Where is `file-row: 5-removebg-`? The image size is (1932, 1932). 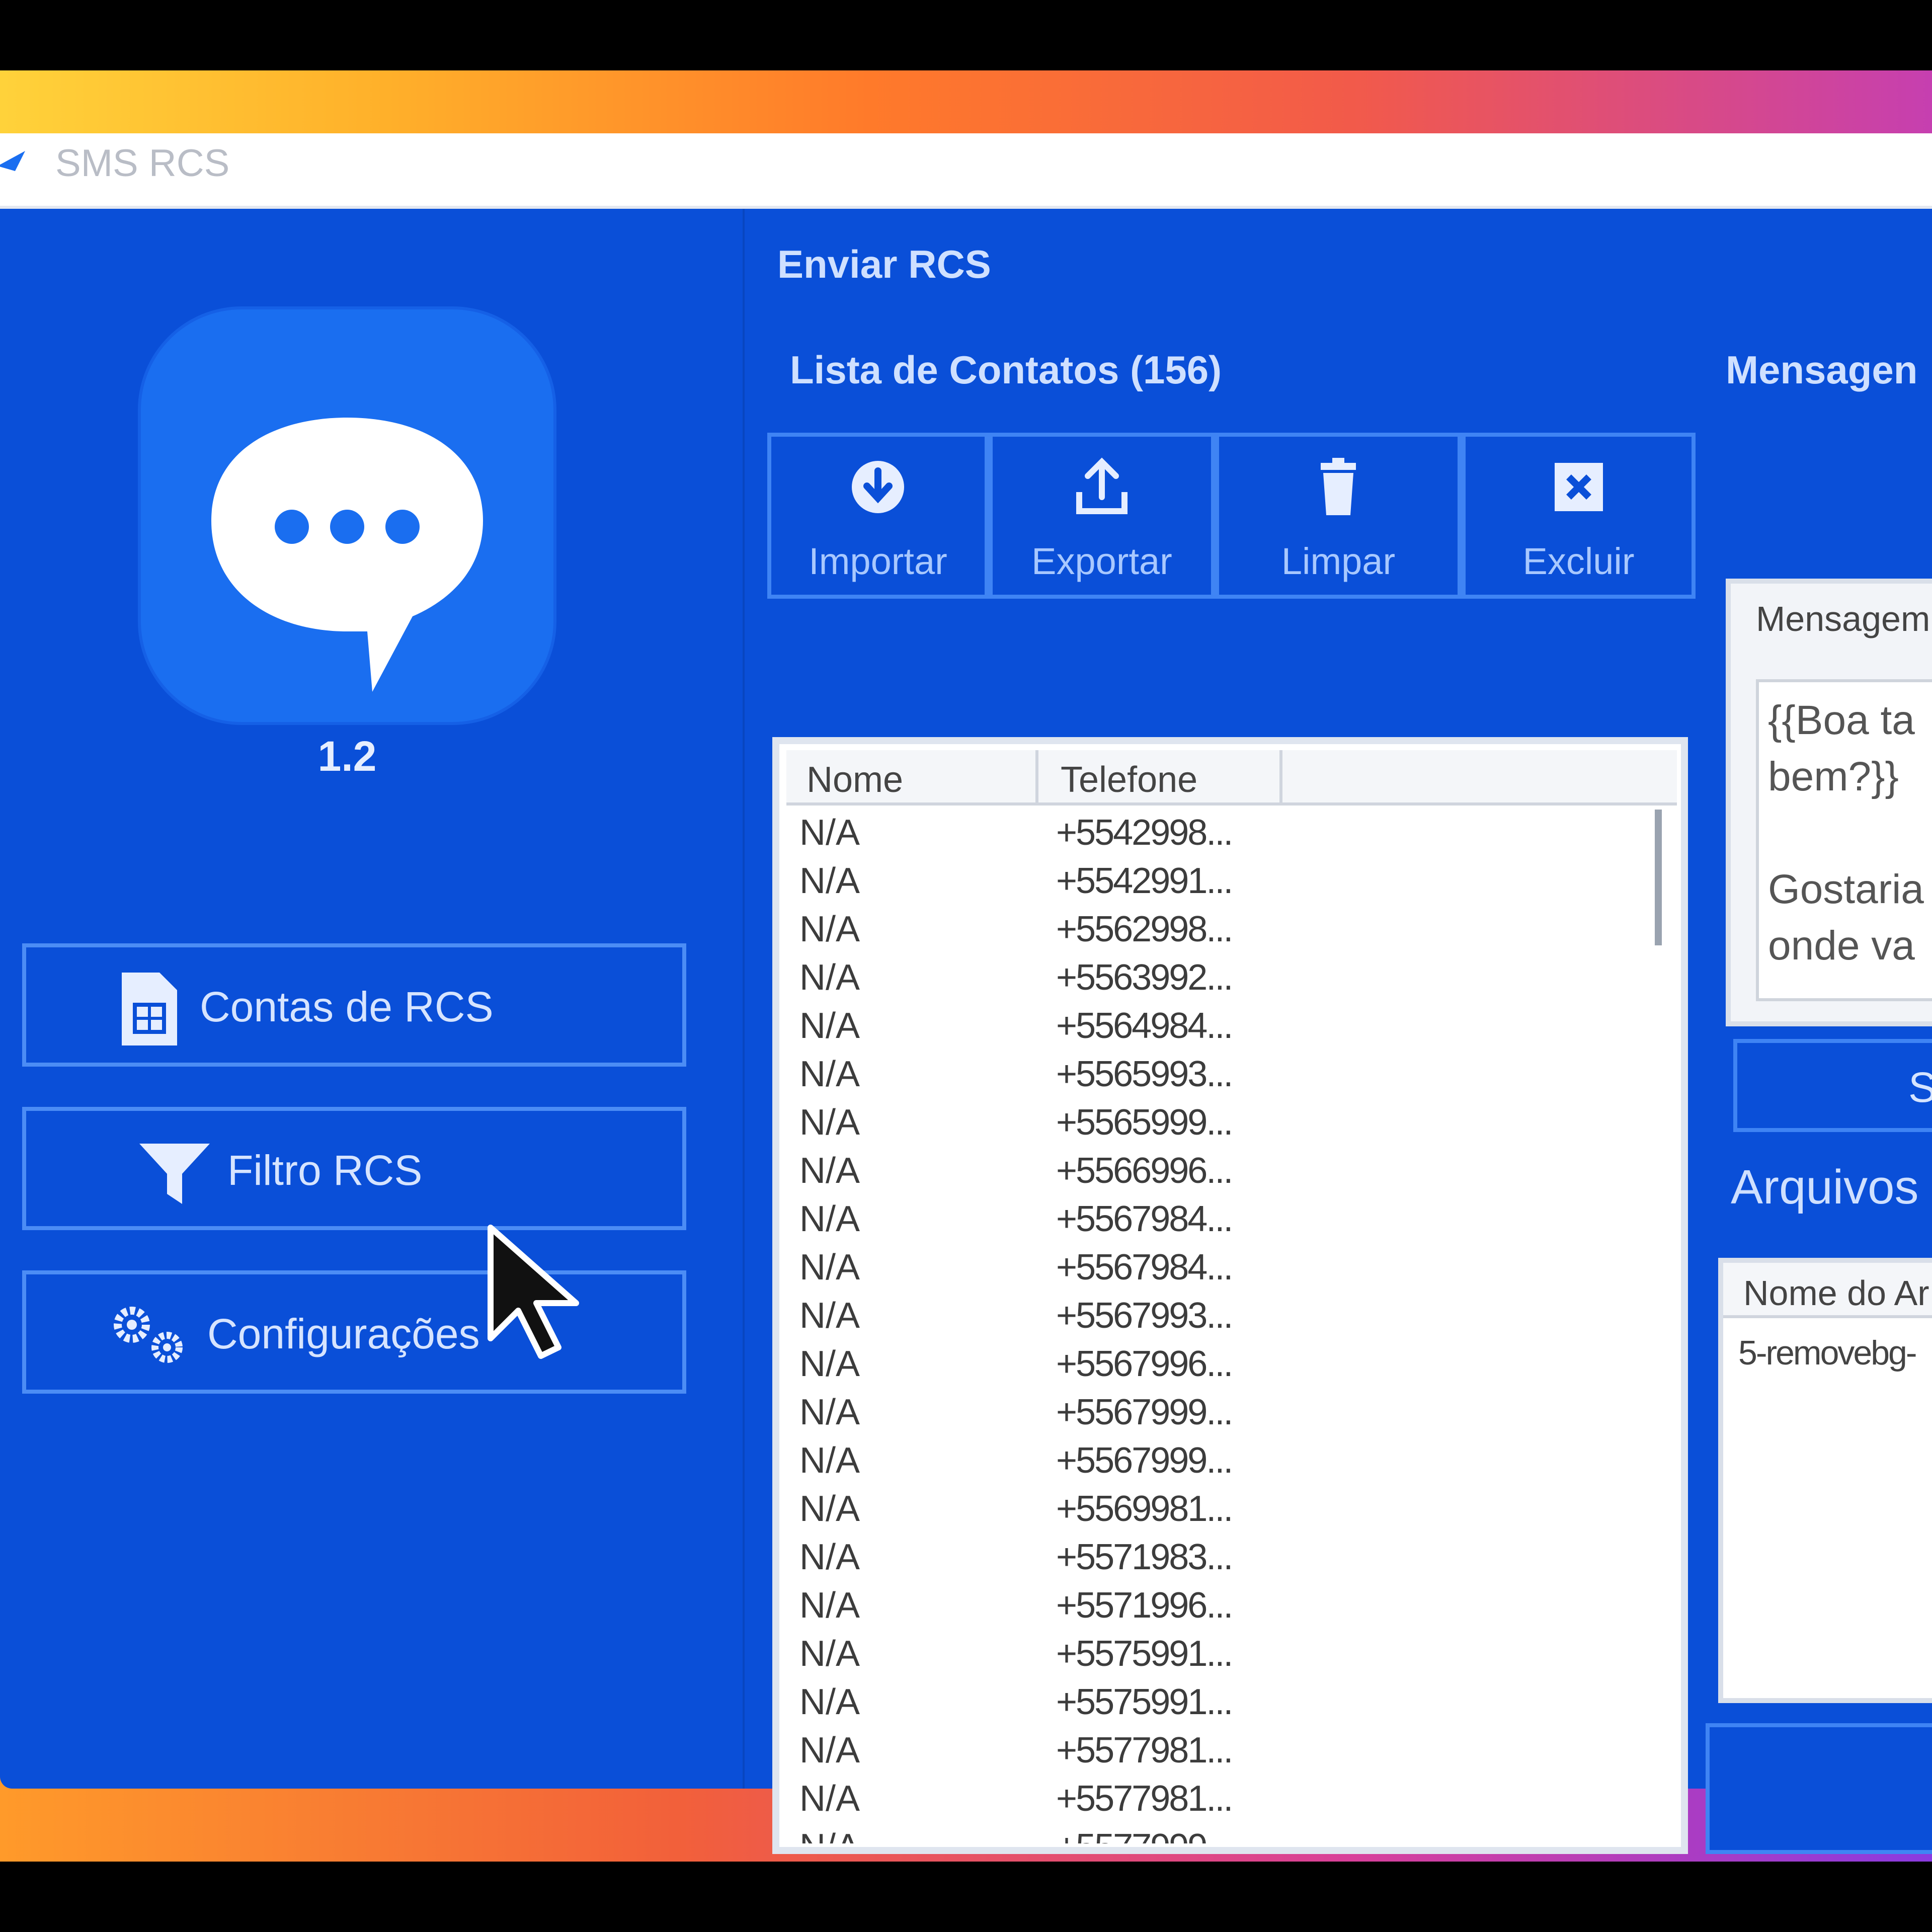
file-row: 5-removebg- is located at coordinates (1827, 1353).